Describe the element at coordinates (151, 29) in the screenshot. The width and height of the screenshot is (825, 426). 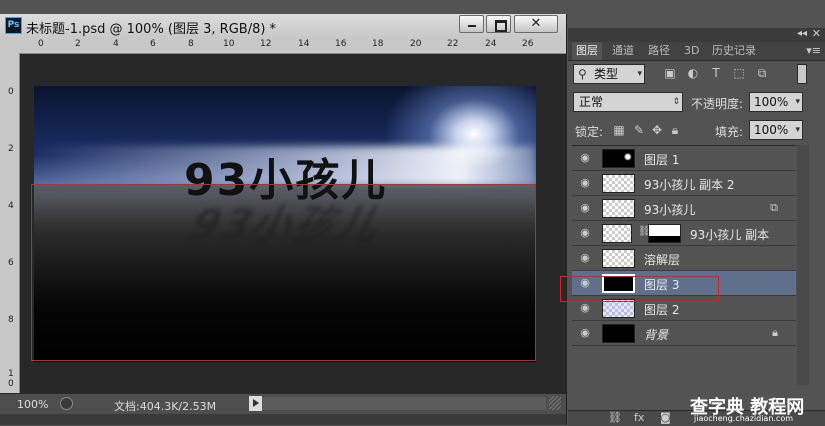
I see `document-title: 未标题-1.psd @ 100% (图层 3, RGB/8) *` at that location.